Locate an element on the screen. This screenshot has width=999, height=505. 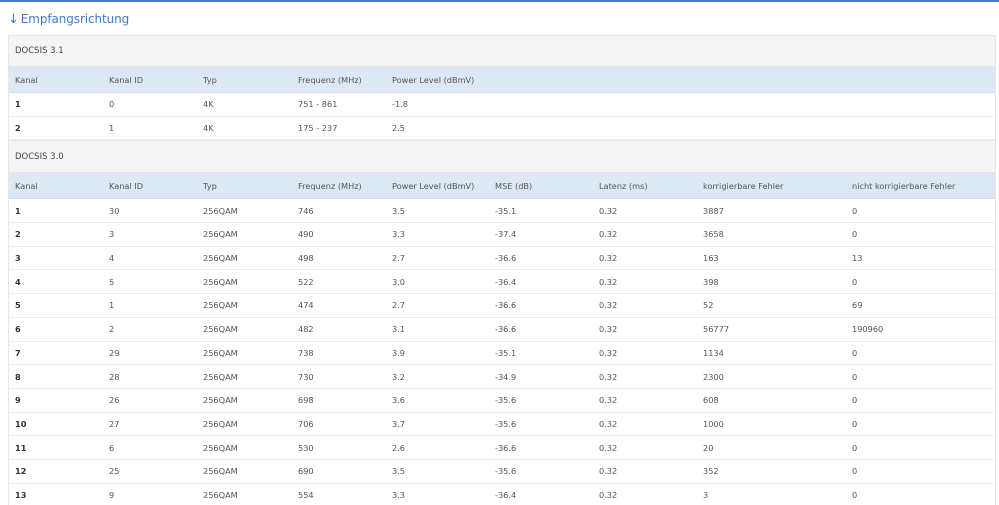
table-cell: 746 is located at coordinates (306, 210).